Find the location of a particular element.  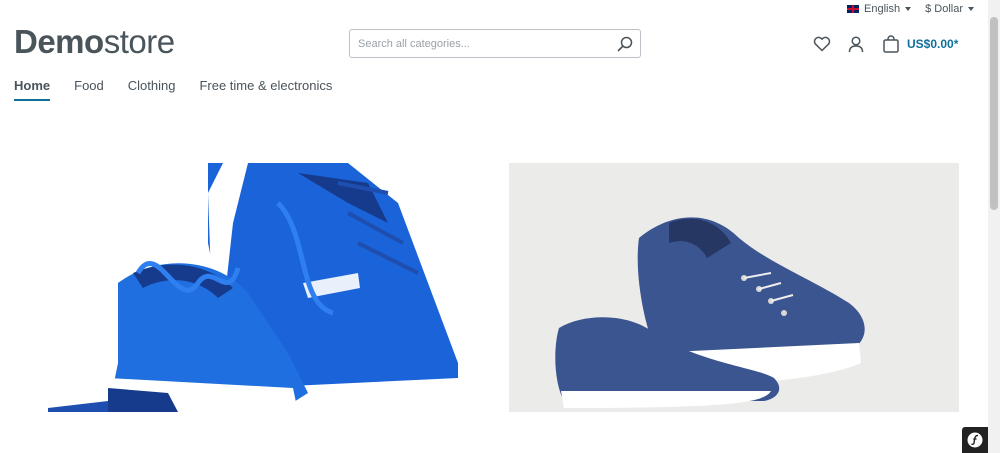

search-button is located at coordinates (625, 43).